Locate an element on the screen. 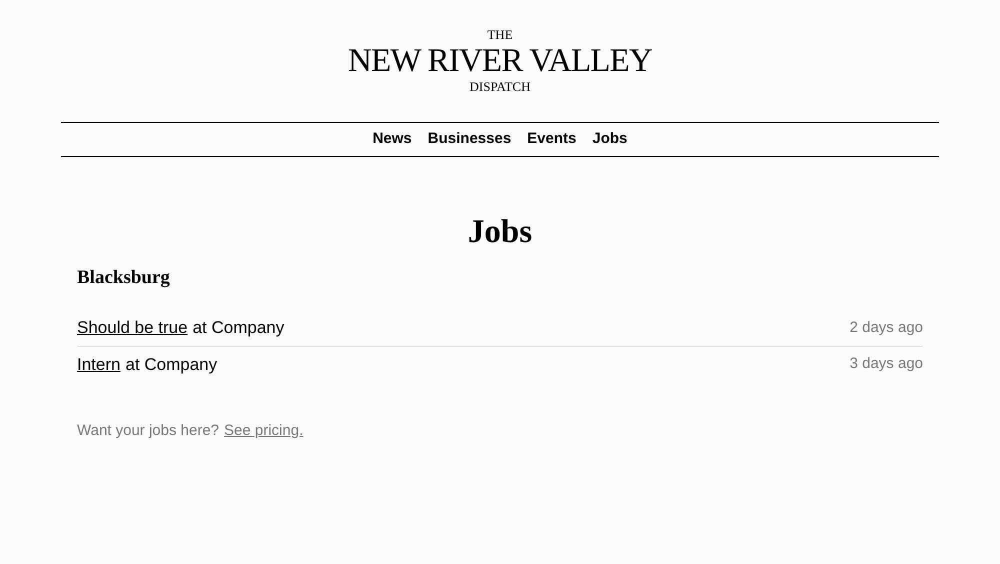 This screenshot has height=564, width=1000. nav-link: Jobs is located at coordinates (610, 139).